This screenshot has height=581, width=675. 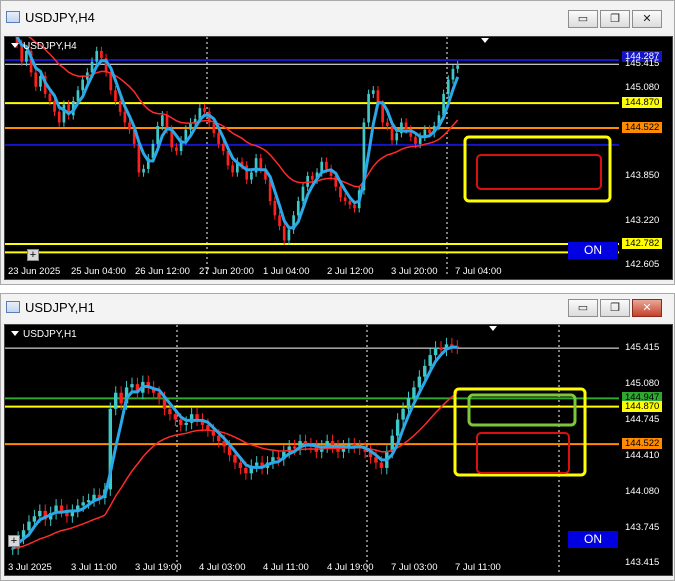 What do you see at coordinates (98, 271) in the screenshot?
I see `time-axis-label: 25 Jun 04:00` at bounding box center [98, 271].